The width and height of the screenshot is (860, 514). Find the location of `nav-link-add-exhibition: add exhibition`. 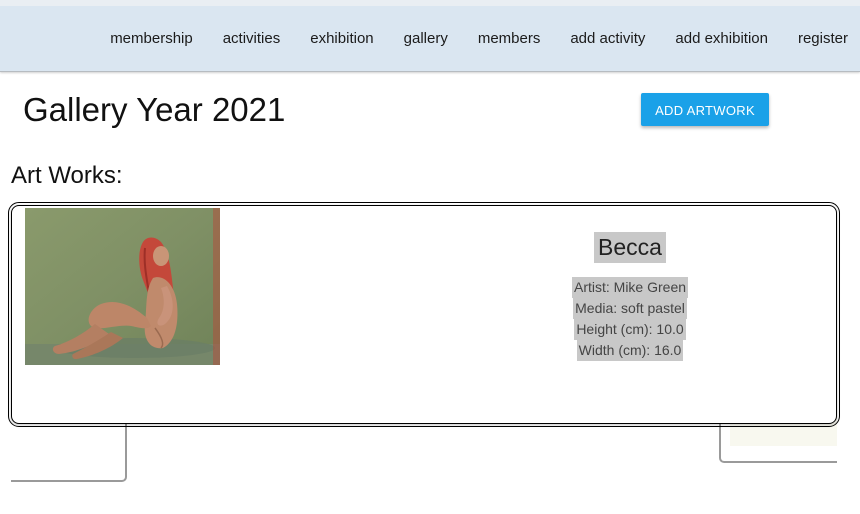

nav-link-add-exhibition: add exhibition is located at coordinates (721, 39).